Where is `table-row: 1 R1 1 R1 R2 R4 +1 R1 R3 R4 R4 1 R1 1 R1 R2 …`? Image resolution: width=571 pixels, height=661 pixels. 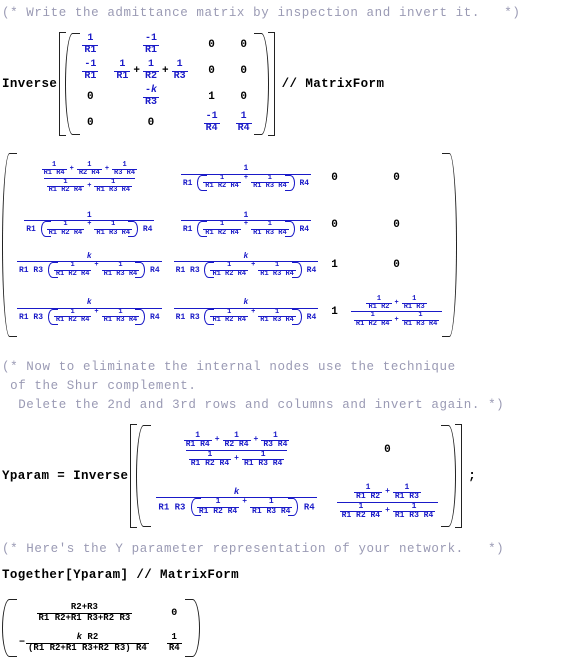 table-row: 1 R1 1 R1 R2 R4 +1 R1 R3 R4 R4 1 R1 1 R1 R2 … is located at coordinates (229, 224).